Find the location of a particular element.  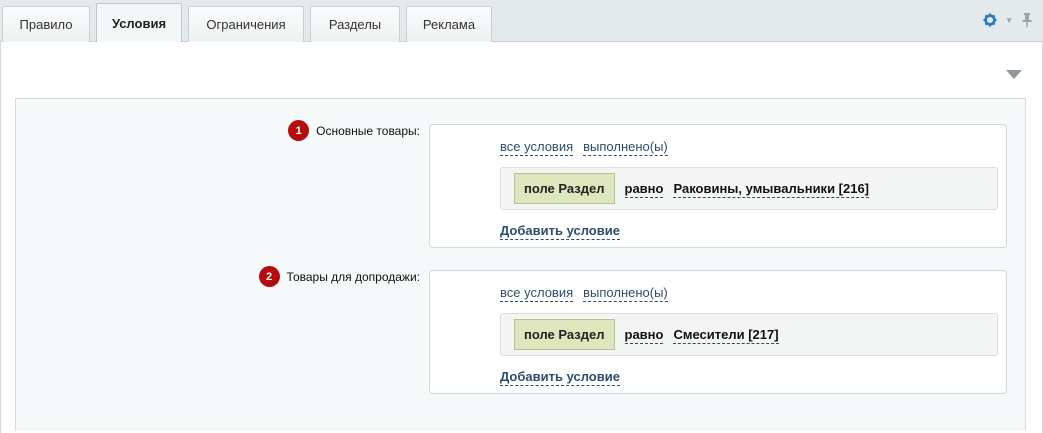

value-link: Раковины, умывальники [216] is located at coordinates (771, 189).